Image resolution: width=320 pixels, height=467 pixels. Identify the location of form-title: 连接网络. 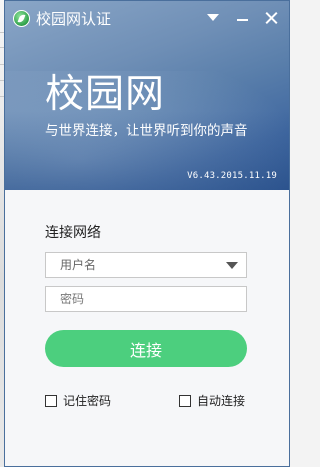
(73, 233).